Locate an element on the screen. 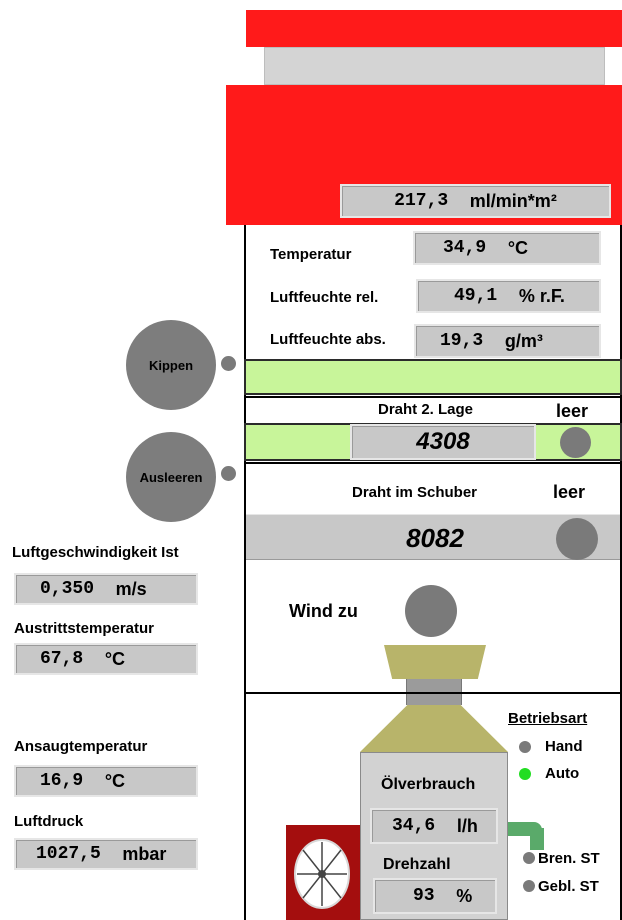 This screenshot has height=920, width=622. ausleeren-button-label: Ausleeren is located at coordinates (171, 477).